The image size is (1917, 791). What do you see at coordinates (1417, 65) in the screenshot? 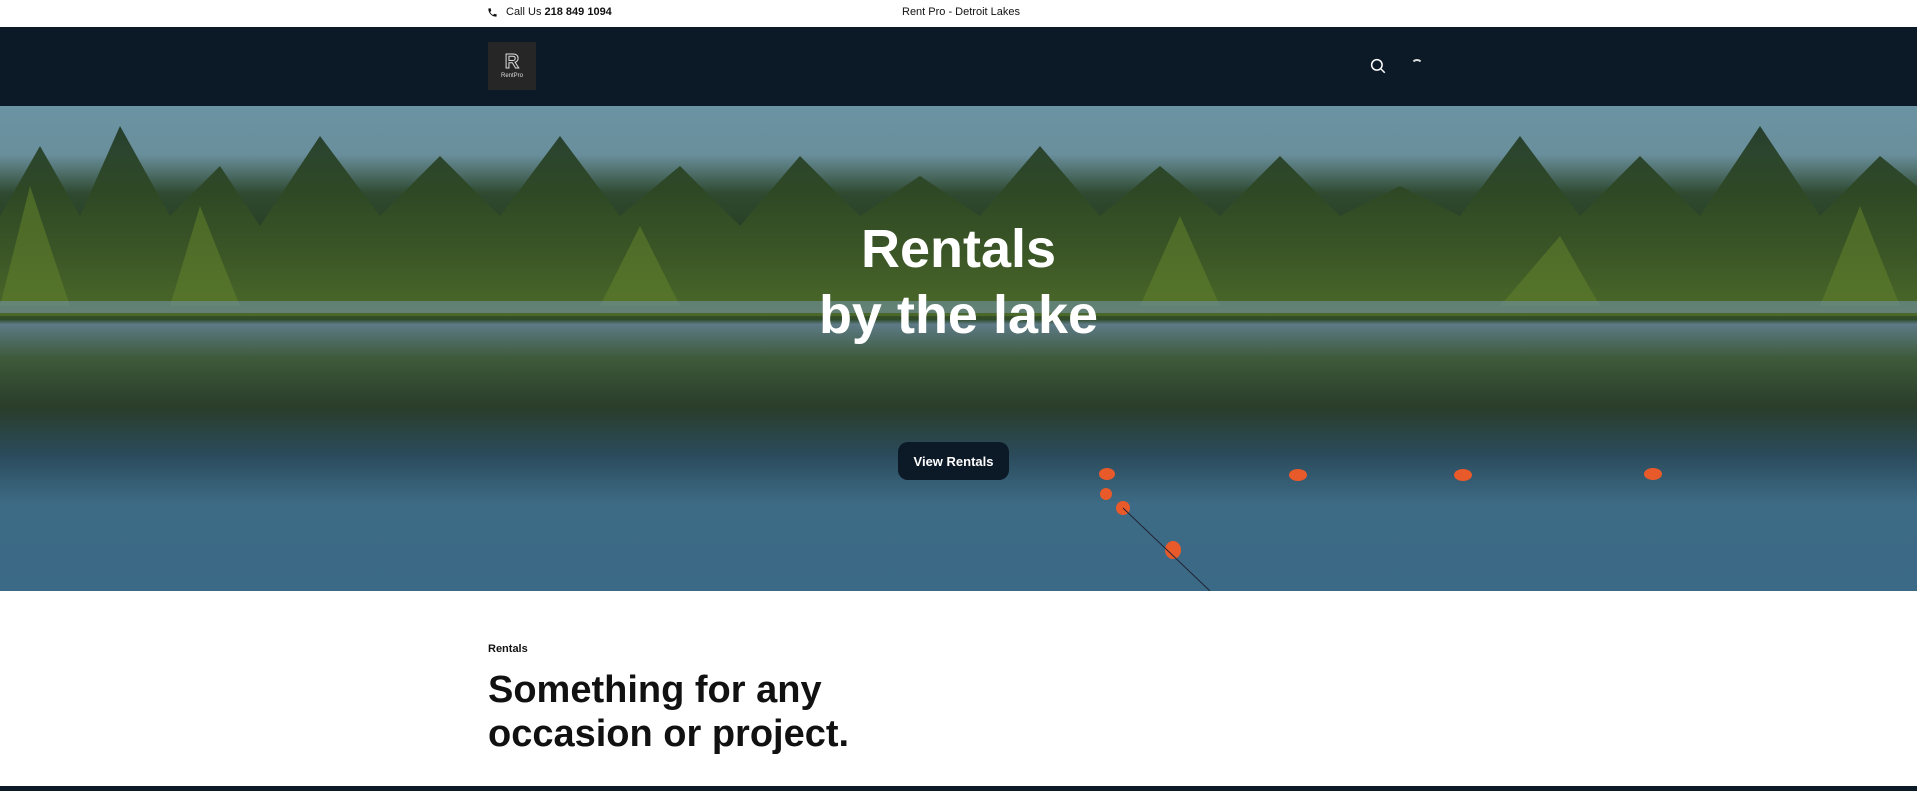
I see `loading-spinner-icon` at bounding box center [1417, 65].